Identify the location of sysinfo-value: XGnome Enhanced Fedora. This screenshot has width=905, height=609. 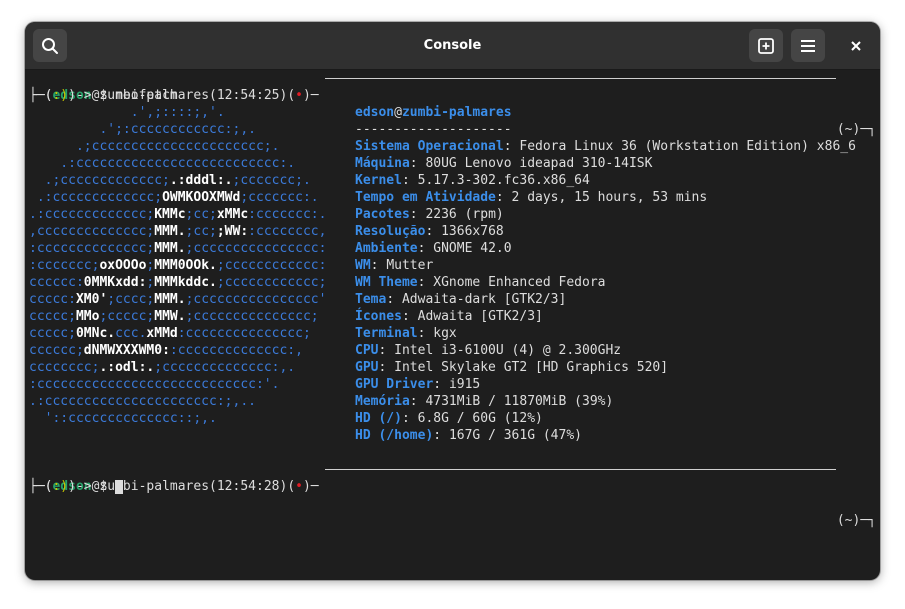
(519, 282).